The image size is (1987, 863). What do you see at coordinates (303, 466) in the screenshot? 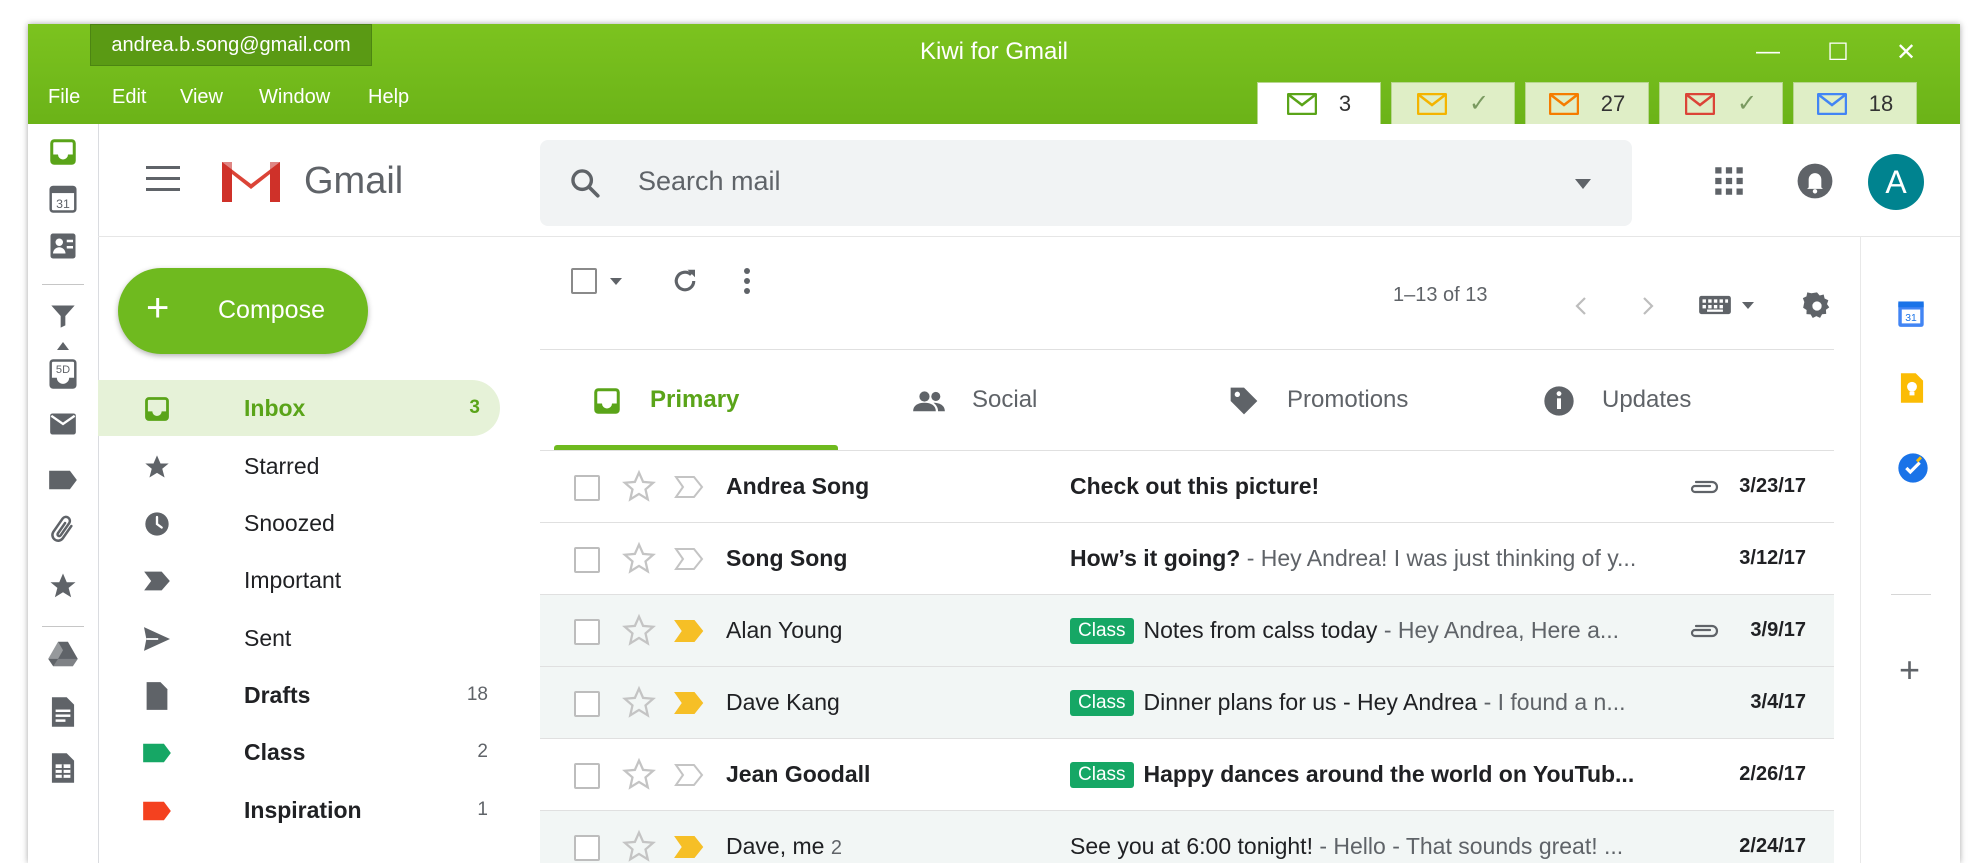
I see `nav-item-starred: Starred` at bounding box center [303, 466].